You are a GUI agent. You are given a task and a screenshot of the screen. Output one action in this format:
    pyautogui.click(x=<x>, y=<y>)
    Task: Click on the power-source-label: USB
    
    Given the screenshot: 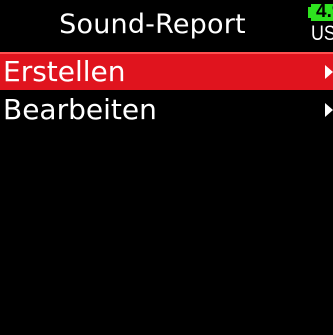 What is the action you would take?
    pyautogui.click(x=322, y=33)
    